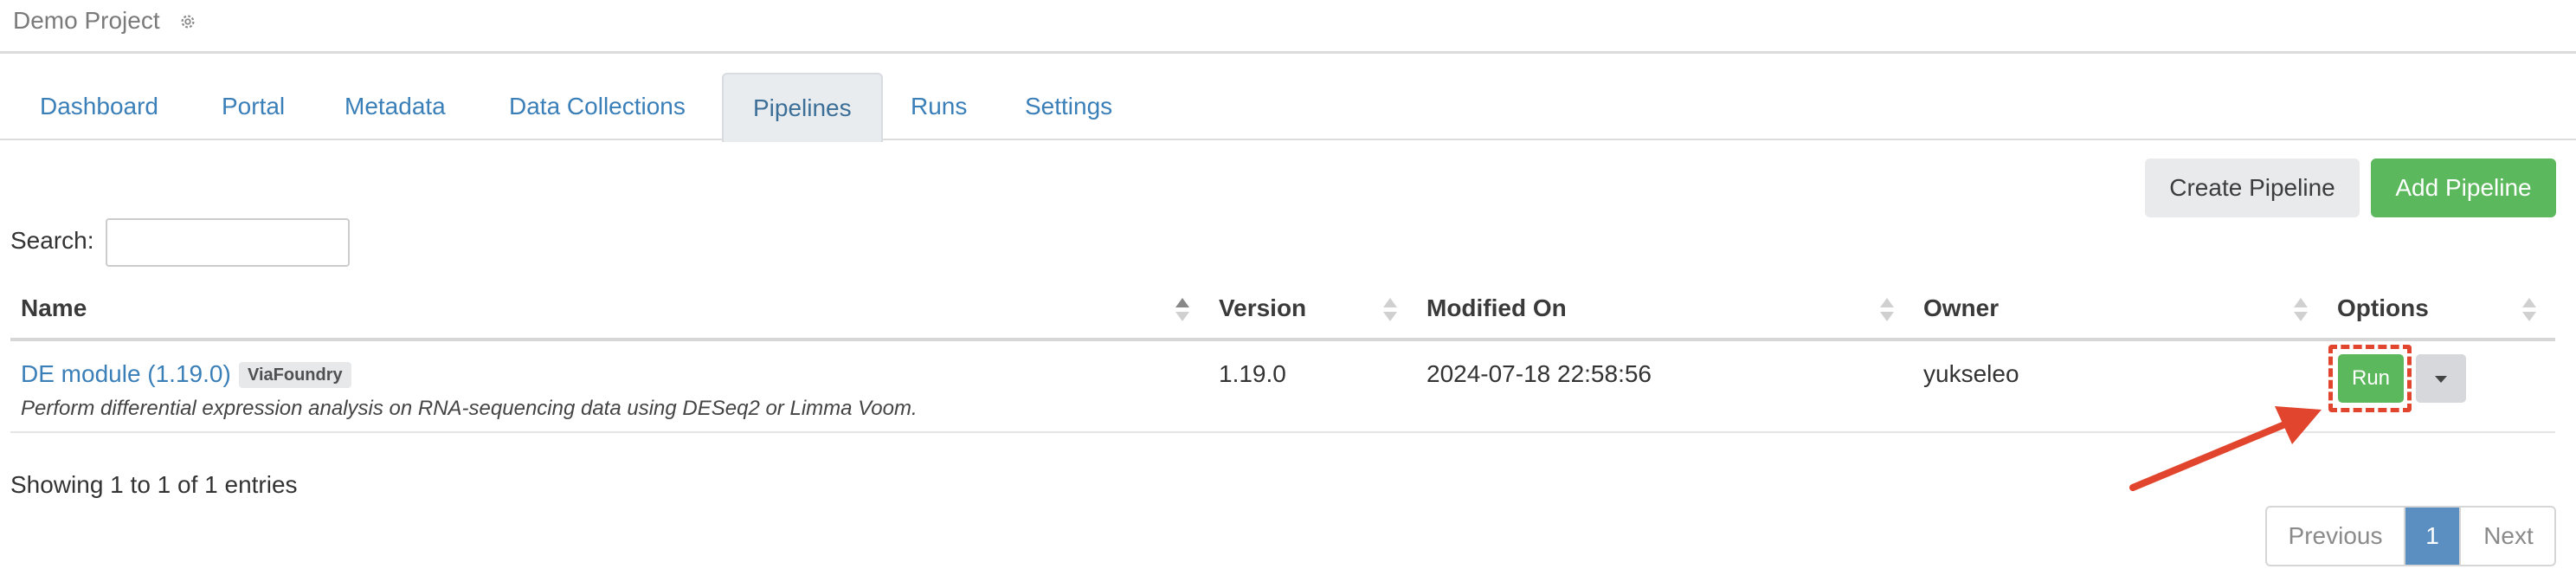 The image size is (2576, 582). I want to click on tab-dashboard: Dashboard, so click(99, 106).